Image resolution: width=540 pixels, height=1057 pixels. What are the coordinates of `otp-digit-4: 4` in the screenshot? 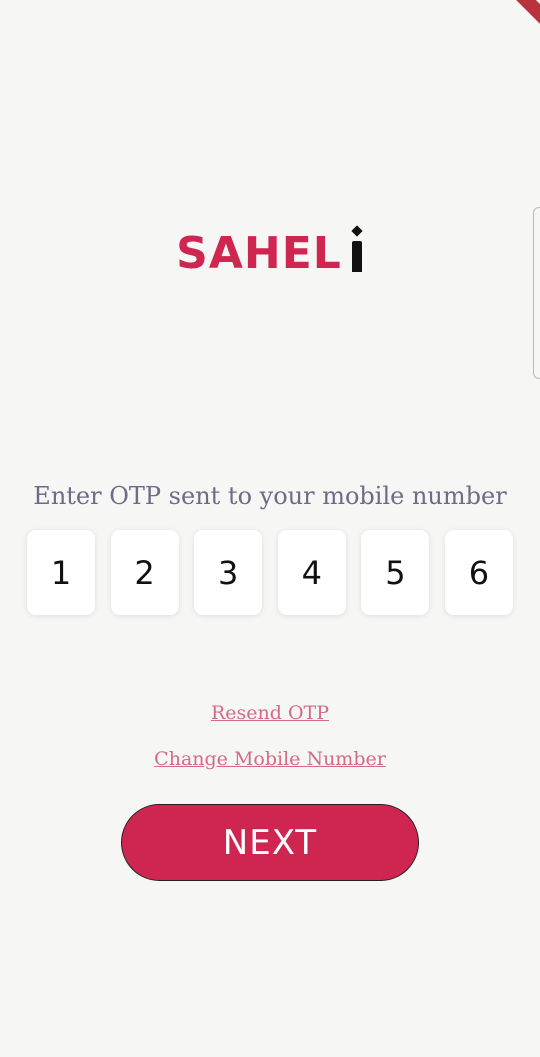 It's located at (311, 572).